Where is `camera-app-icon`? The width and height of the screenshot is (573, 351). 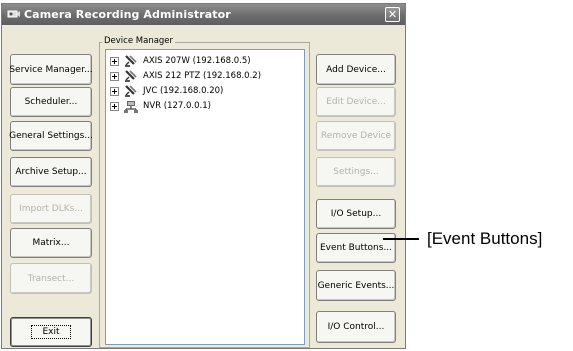
camera-app-icon is located at coordinates (13, 14).